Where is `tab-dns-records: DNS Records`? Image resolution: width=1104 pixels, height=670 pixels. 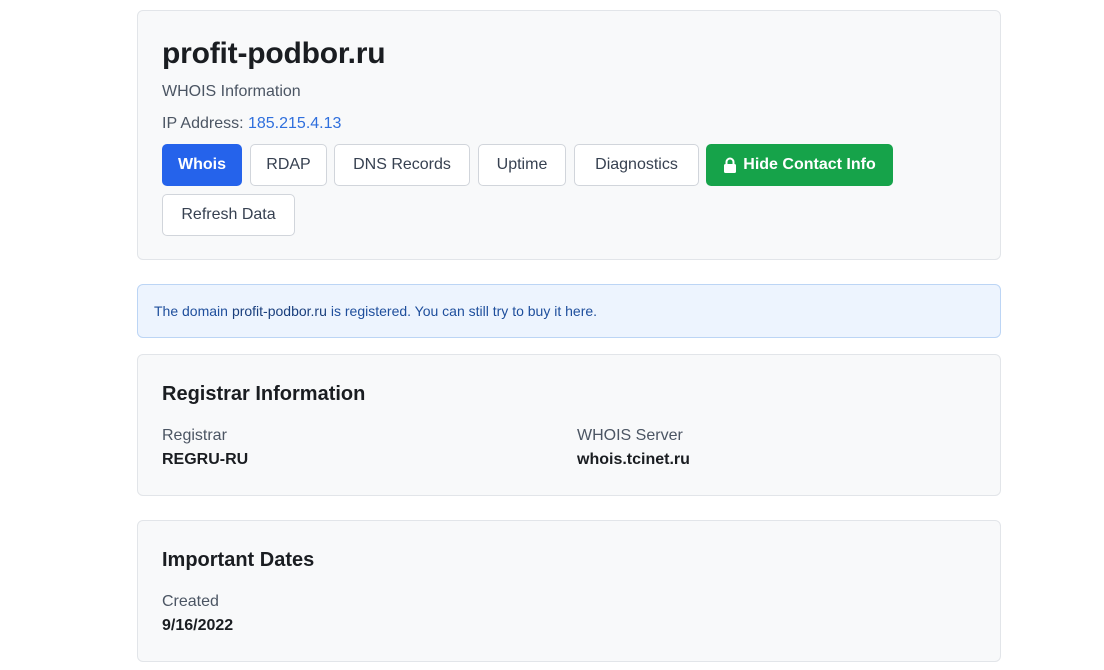 tab-dns-records: DNS Records is located at coordinates (402, 165).